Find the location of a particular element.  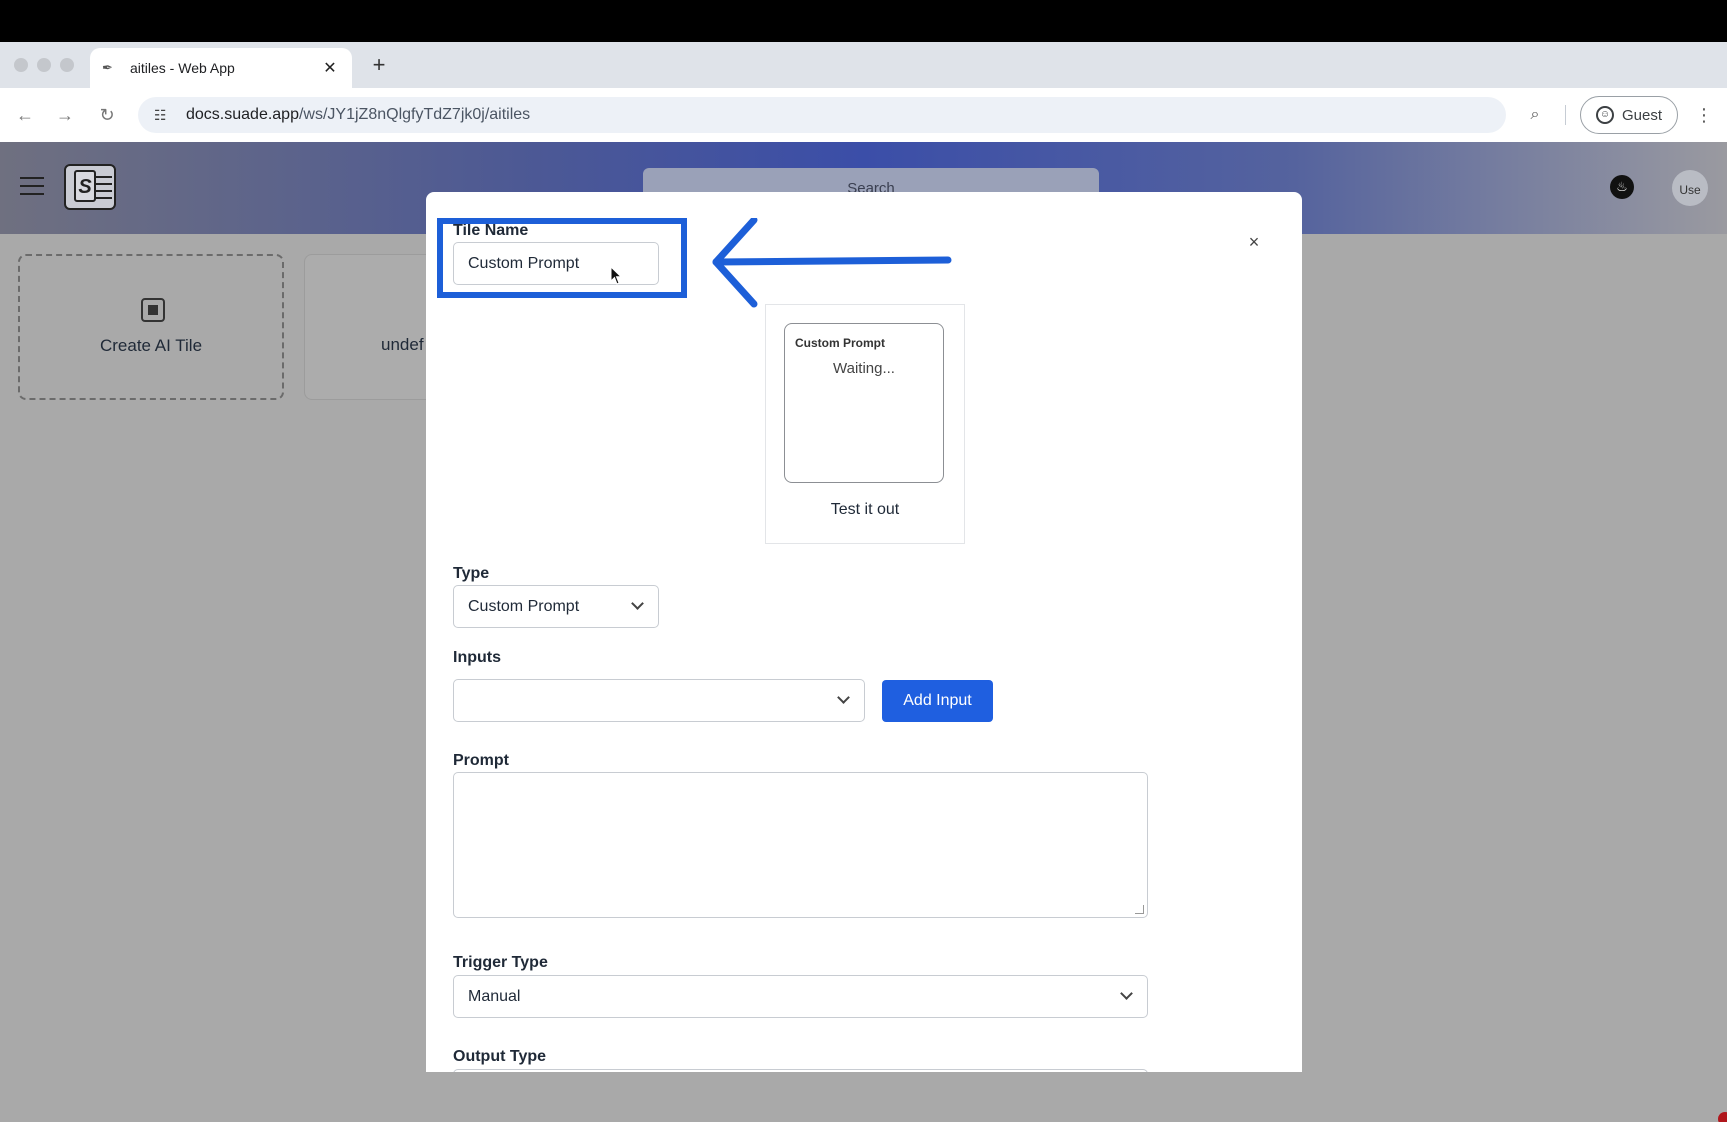

os-top-bar is located at coordinates (863, 21).